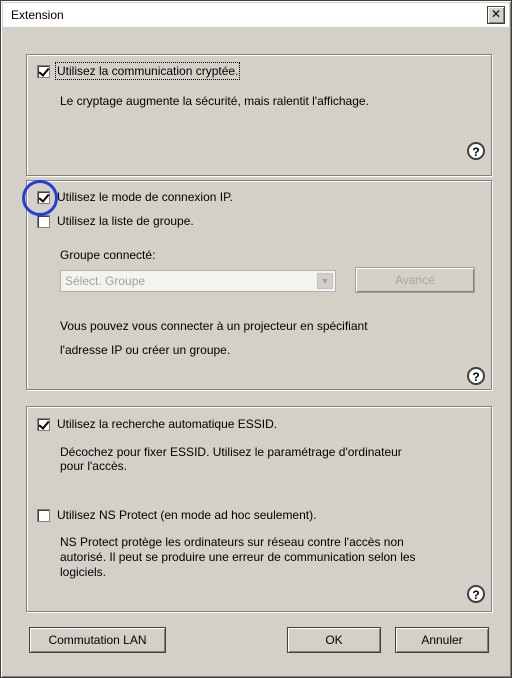 Image resolution: width=512 pixels, height=678 pixels. Describe the element at coordinates (147, 71) in the screenshot. I see `encrypt-label: Utilisez la communication cryptée.` at that location.